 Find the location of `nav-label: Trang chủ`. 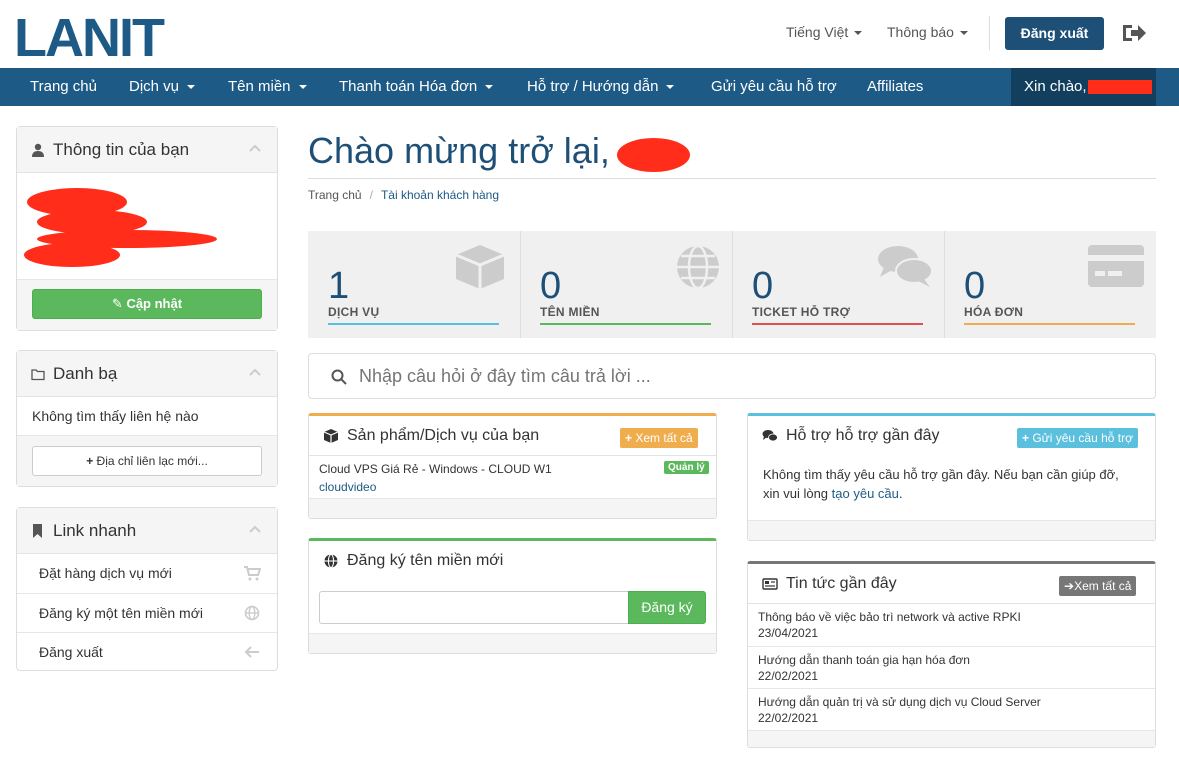

nav-label: Trang chủ is located at coordinates (63, 86).